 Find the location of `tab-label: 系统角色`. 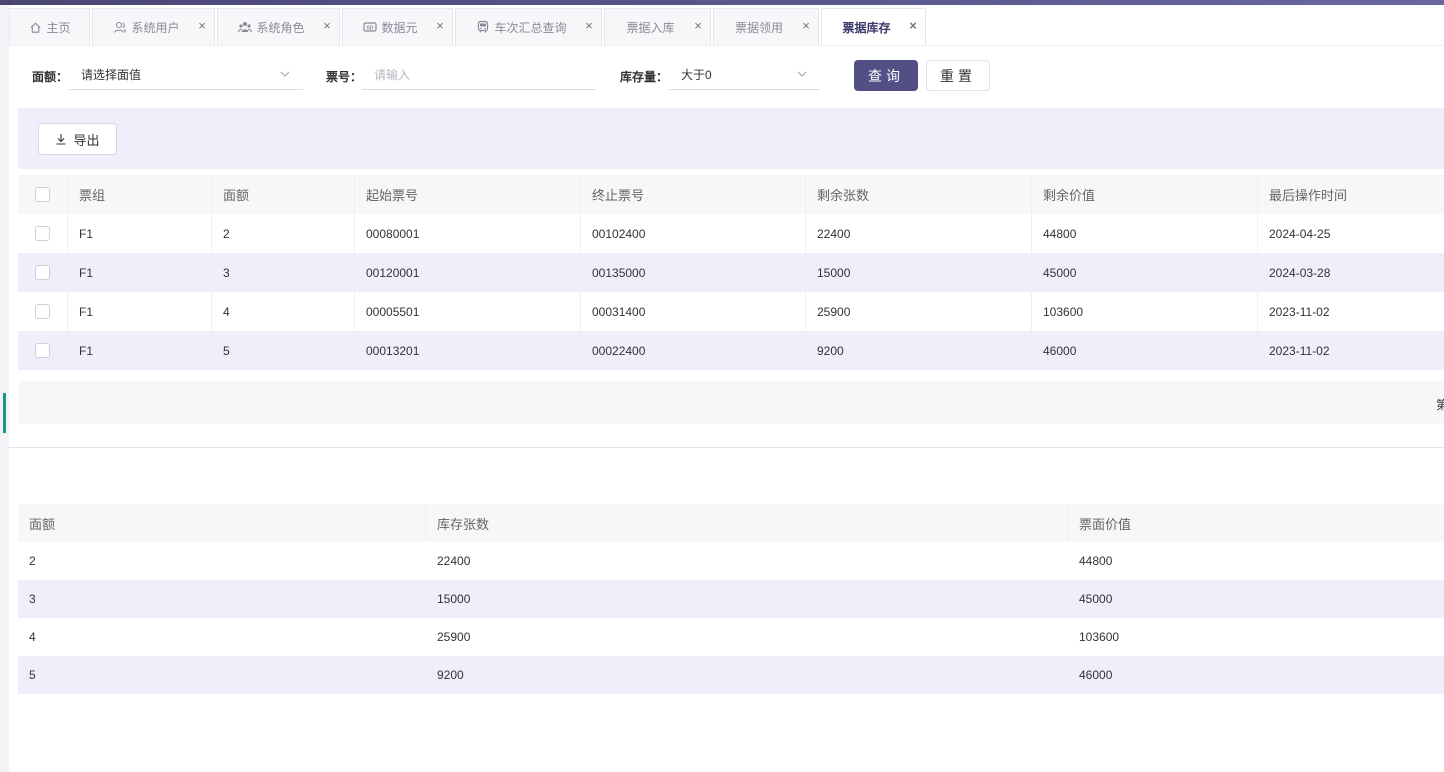

tab-label: 系统角色 is located at coordinates (280, 27).